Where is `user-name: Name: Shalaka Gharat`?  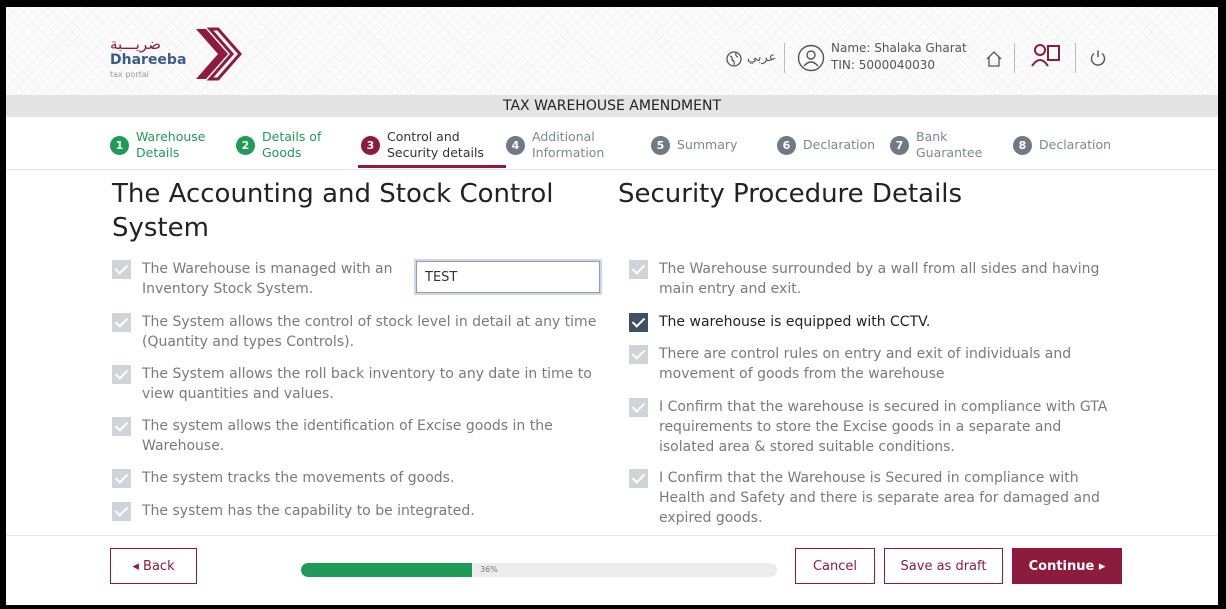
user-name: Name: Shalaka Gharat is located at coordinates (899, 48).